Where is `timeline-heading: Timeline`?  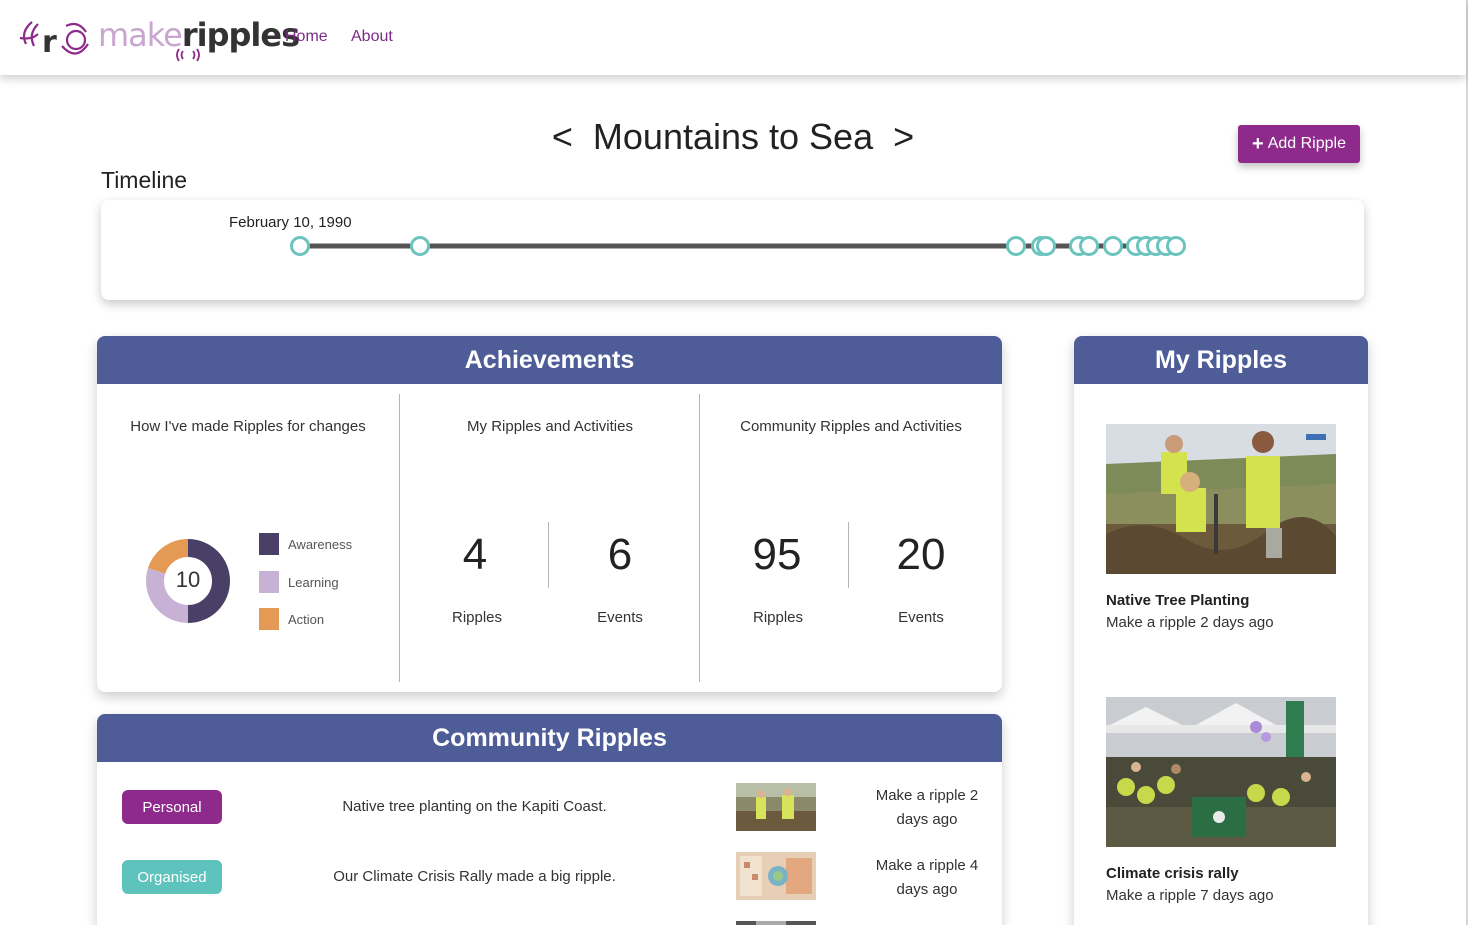
timeline-heading: Timeline is located at coordinates (144, 180).